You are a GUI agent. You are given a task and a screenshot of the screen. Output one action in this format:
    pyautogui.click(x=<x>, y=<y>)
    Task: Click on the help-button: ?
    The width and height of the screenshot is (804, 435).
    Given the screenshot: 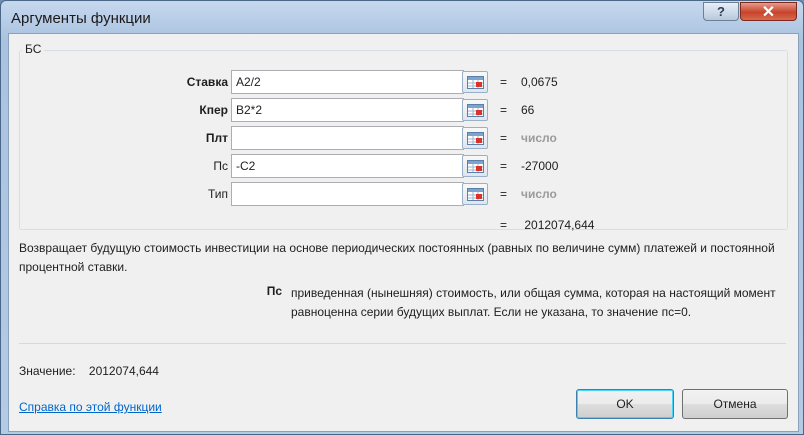 What is the action you would take?
    pyautogui.click(x=721, y=11)
    